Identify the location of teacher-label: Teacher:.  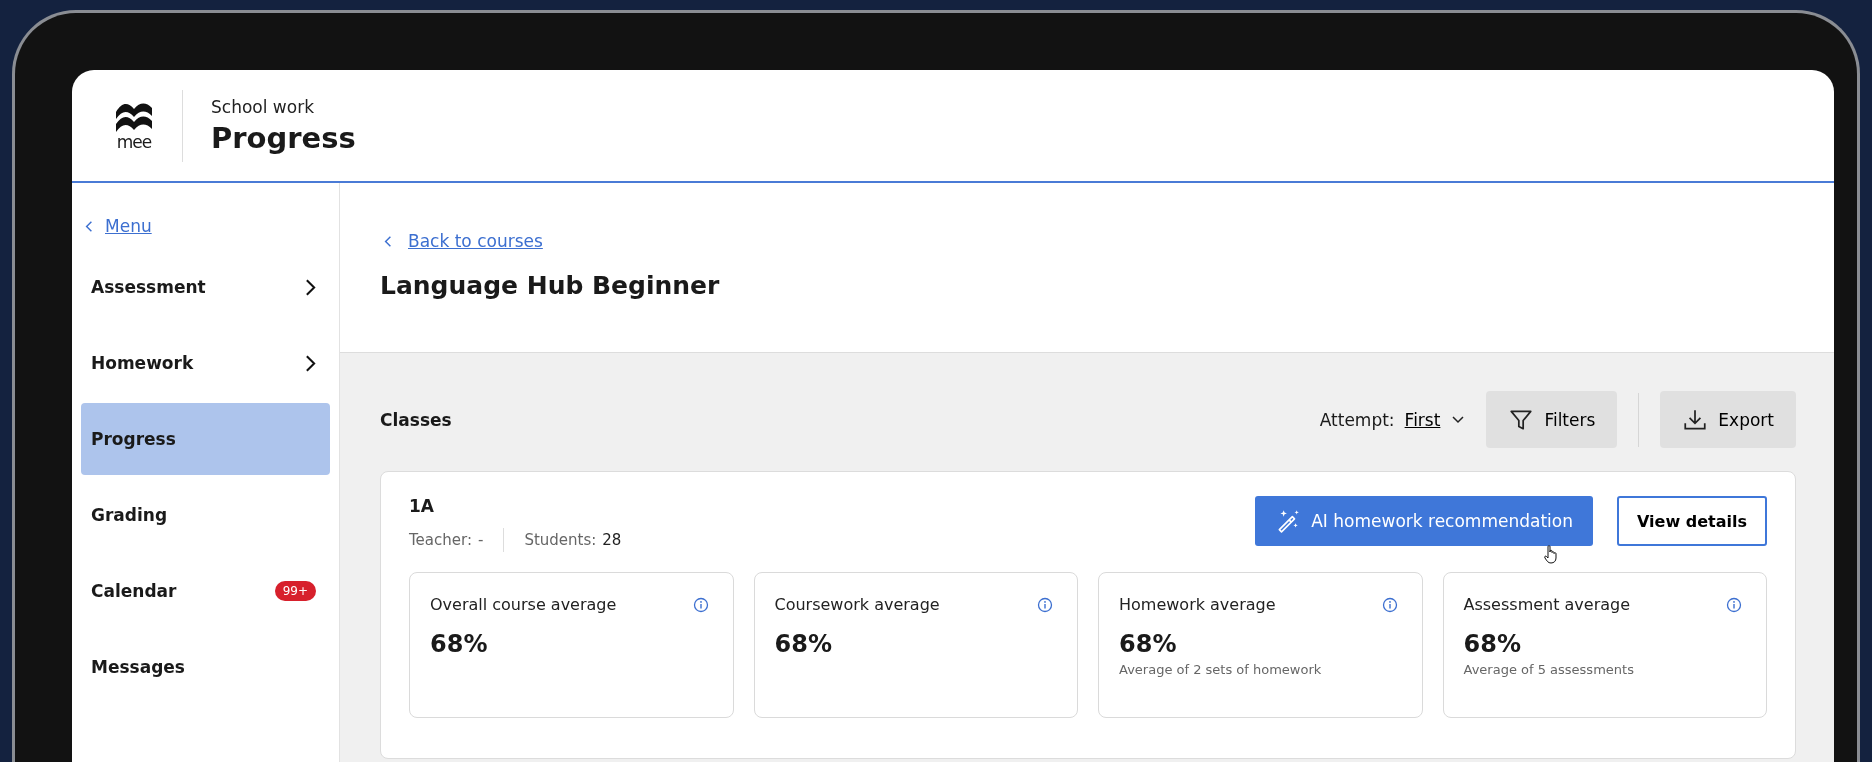
(440, 540).